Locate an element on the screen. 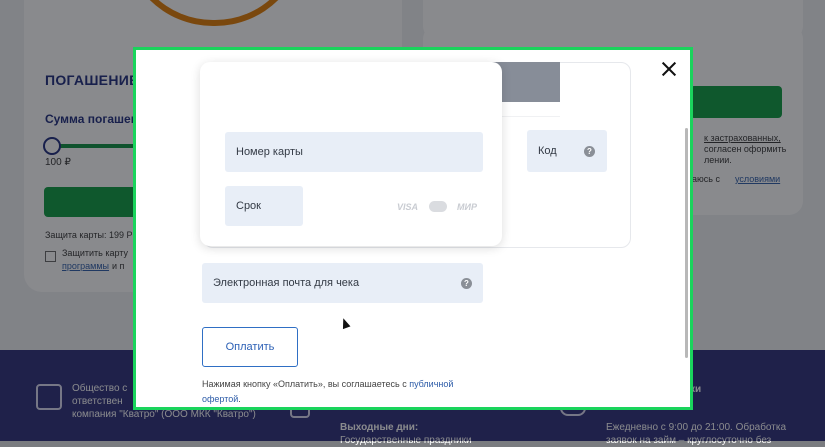 This screenshot has height=447, width=825. public-offer-link: публичной is located at coordinates (431, 384).